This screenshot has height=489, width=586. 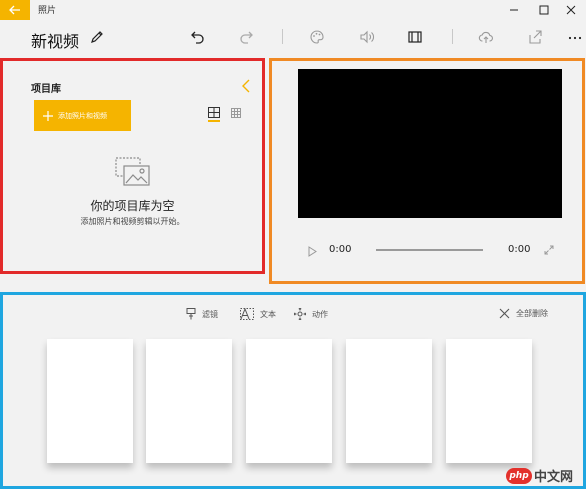 I want to click on speaker-icon, so click(x=367, y=37).